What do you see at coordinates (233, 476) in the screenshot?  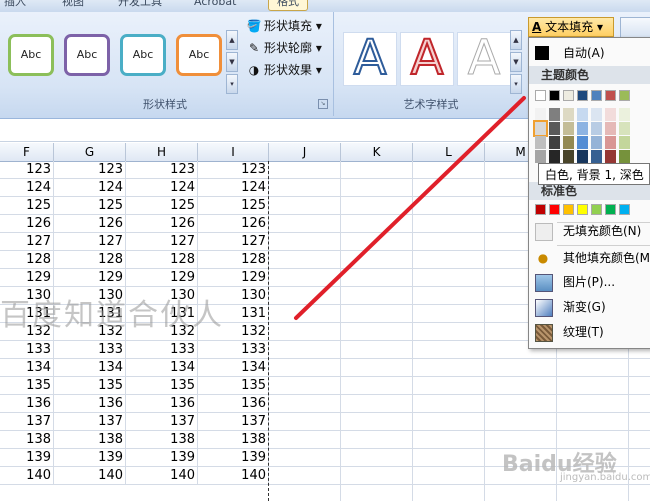 I see `table-cell: 140` at bounding box center [233, 476].